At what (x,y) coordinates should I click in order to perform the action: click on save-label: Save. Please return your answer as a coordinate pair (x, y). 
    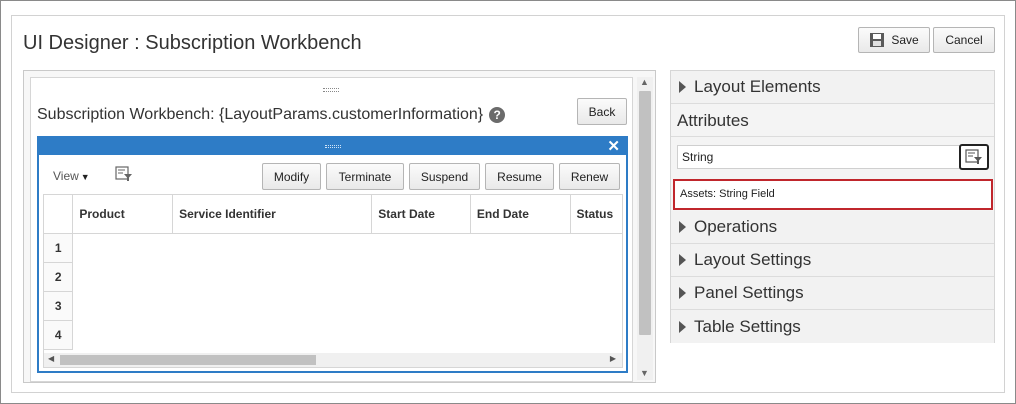
    Looking at the image, I should click on (905, 40).